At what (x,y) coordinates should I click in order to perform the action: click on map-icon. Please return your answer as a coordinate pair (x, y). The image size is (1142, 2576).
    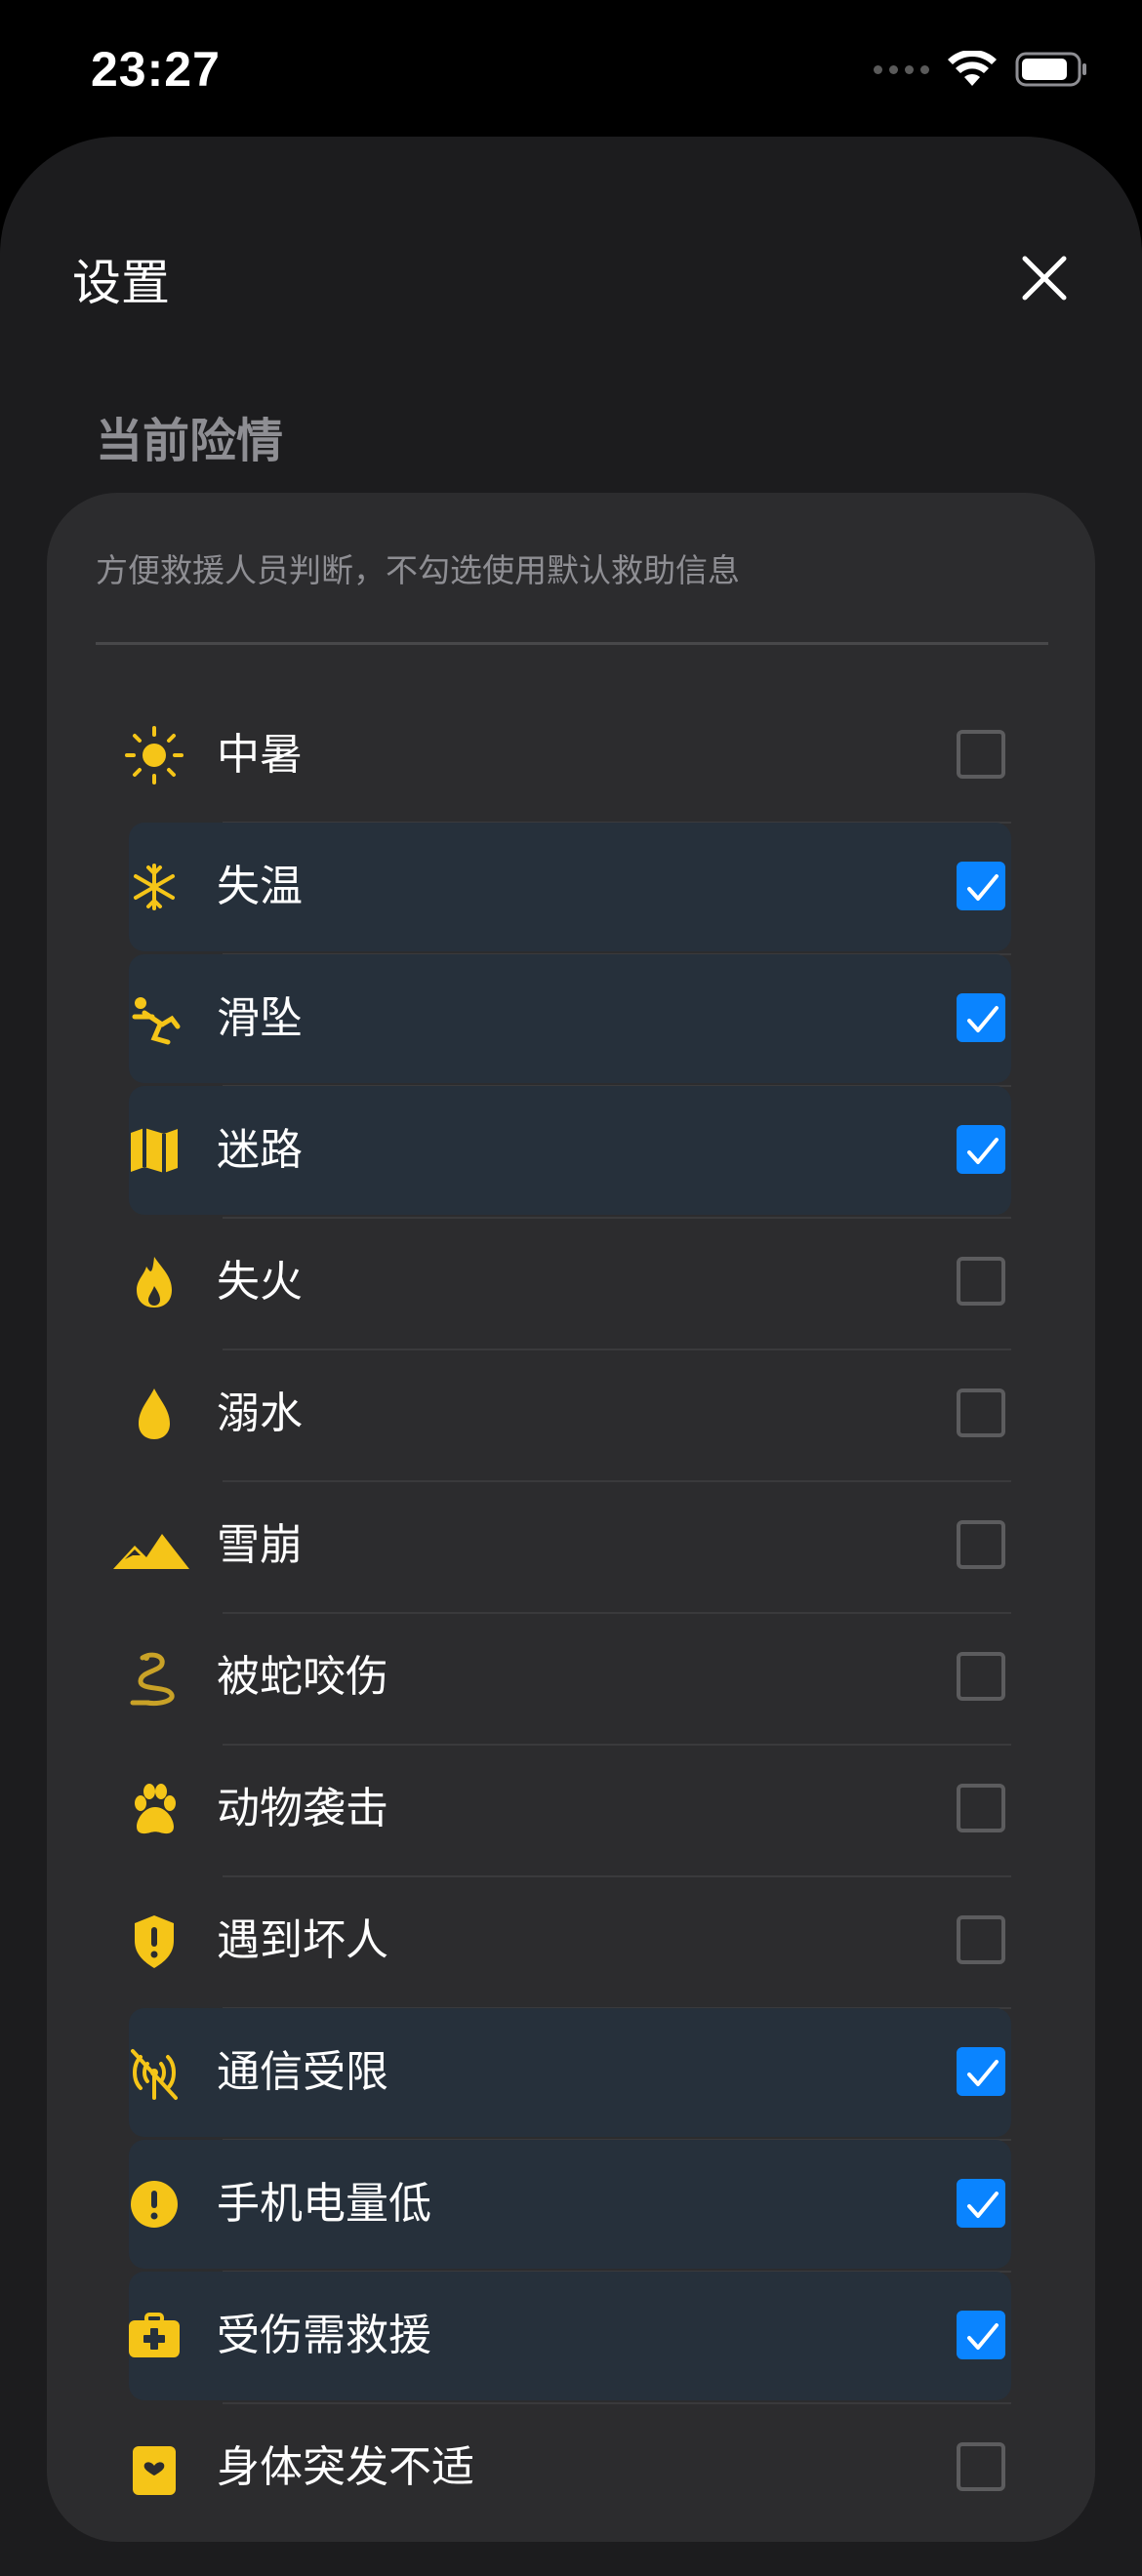
    Looking at the image, I should click on (154, 1150).